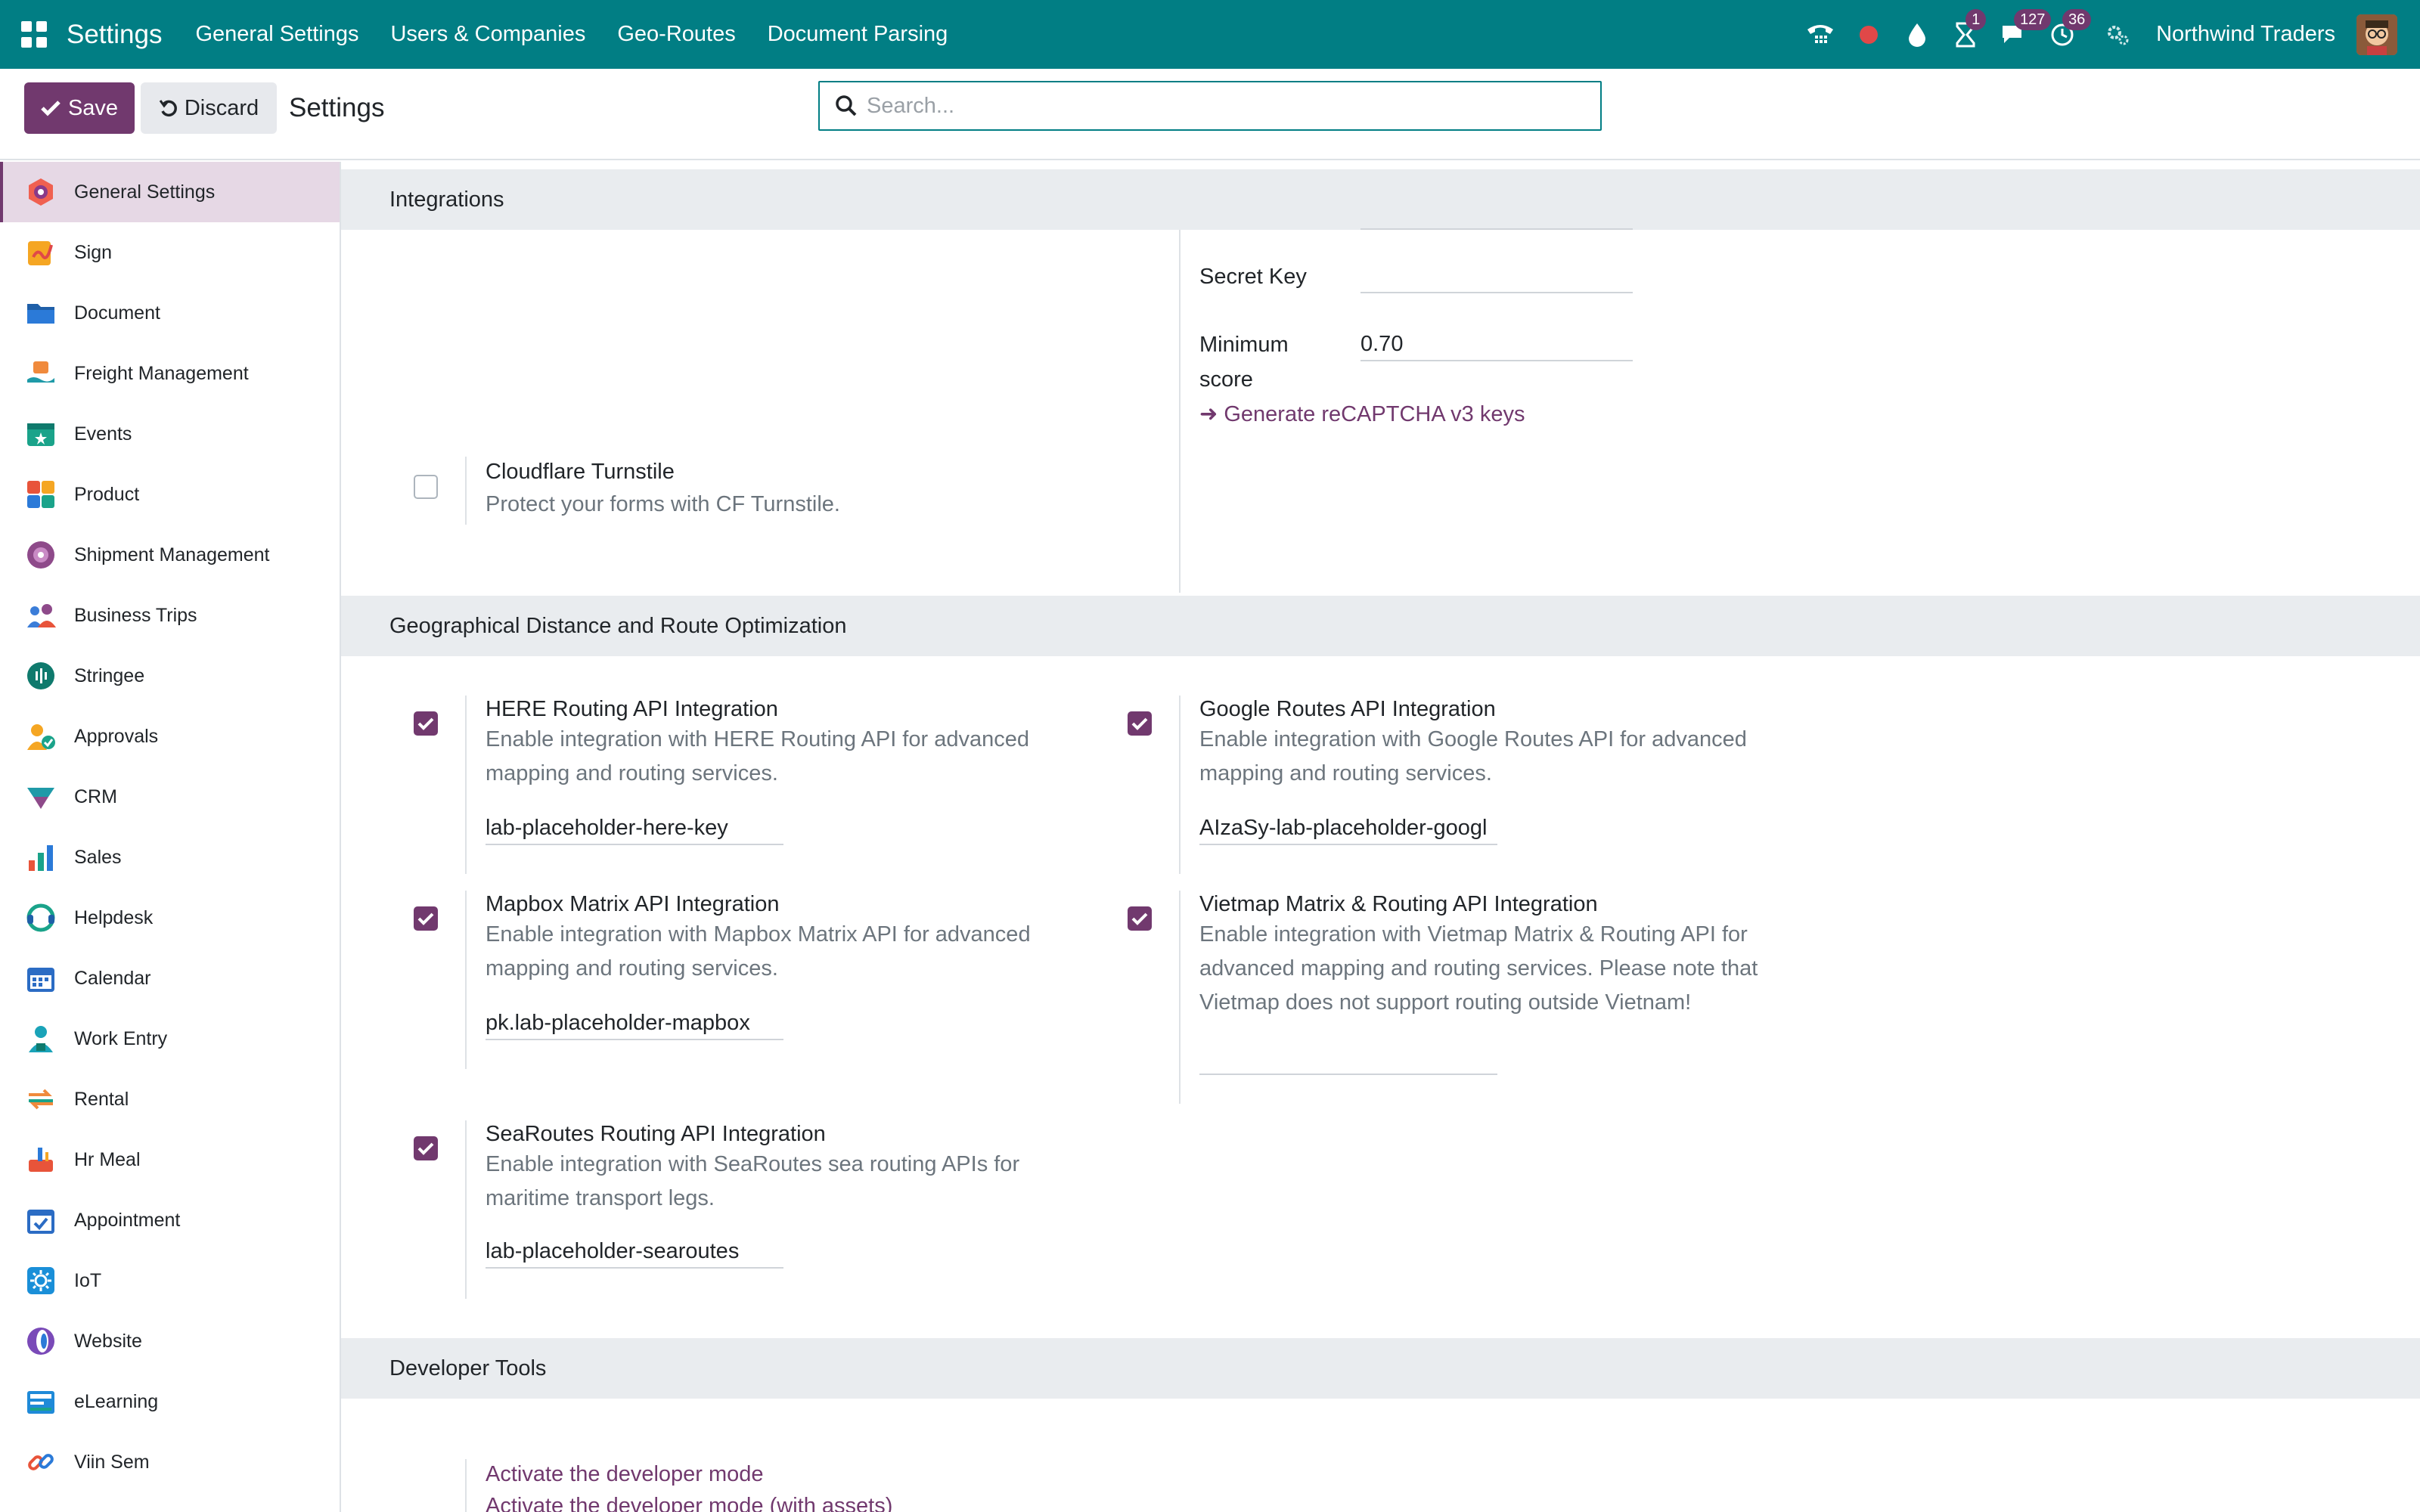 Image resolution: width=2420 pixels, height=1512 pixels. I want to click on google-api-key-input, so click(1348, 829).